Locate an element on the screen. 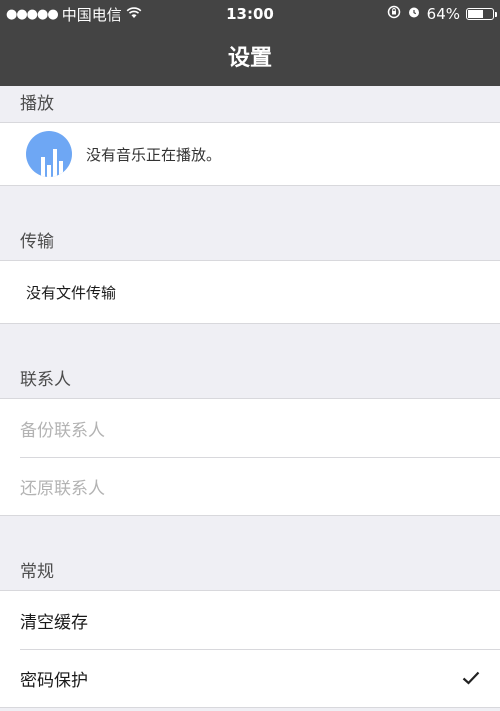  restore-contacts-label: 还原联系人 is located at coordinates (62, 488).